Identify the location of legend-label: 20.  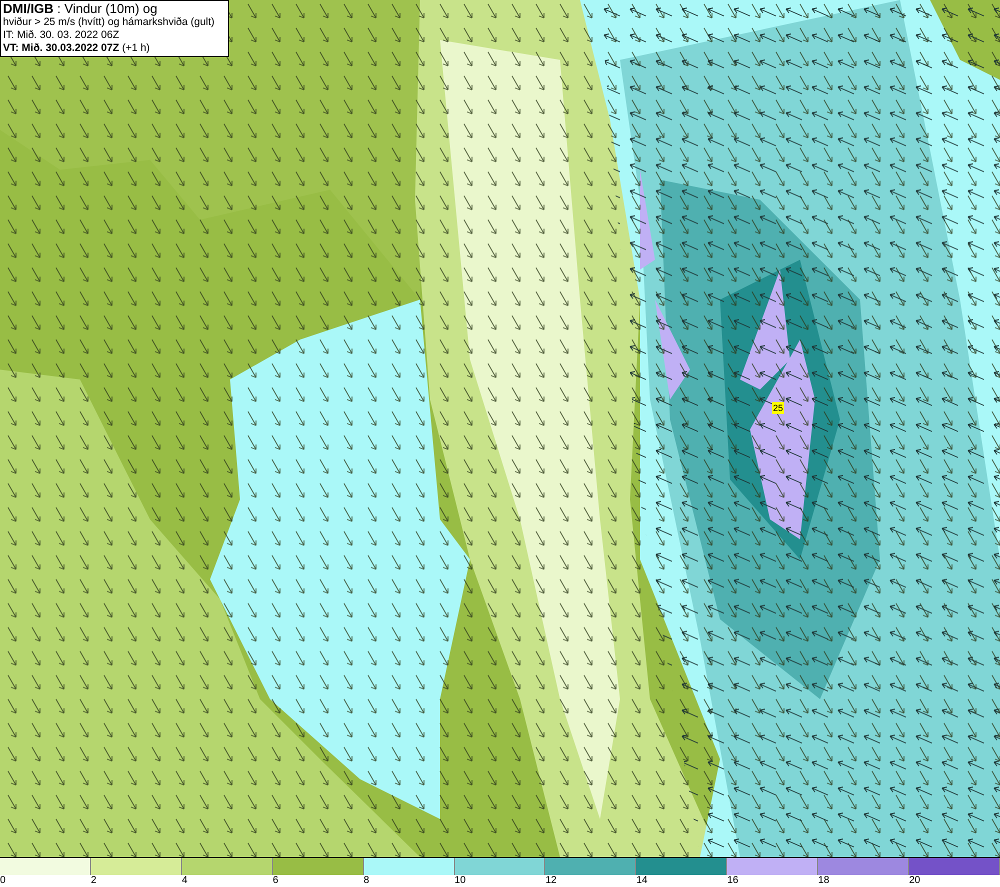
(914, 881).